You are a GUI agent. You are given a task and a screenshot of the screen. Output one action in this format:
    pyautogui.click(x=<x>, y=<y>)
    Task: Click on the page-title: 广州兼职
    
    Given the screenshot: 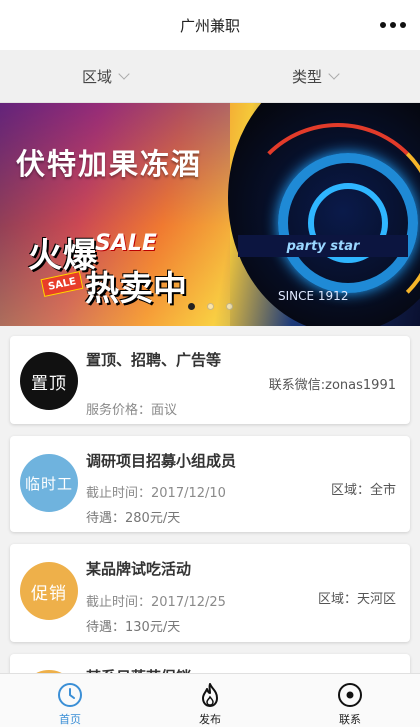 What is the action you would take?
    pyautogui.click(x=209, y=25)
    